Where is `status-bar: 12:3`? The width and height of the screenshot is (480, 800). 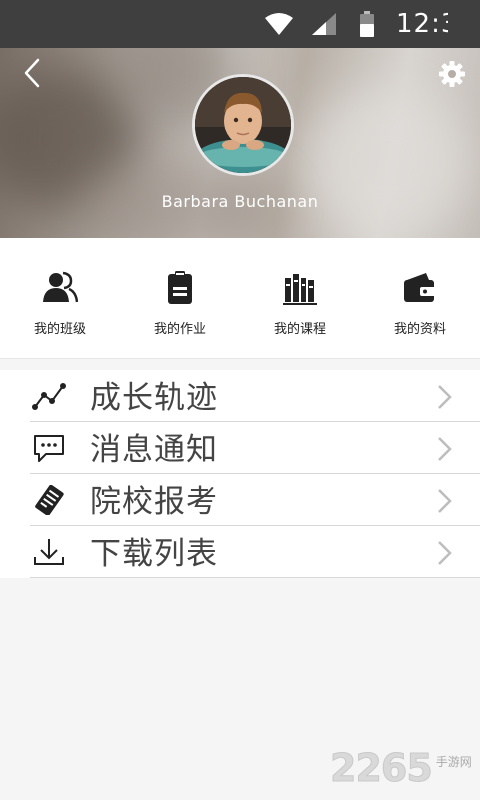
status-bar: 12:3 is located at coordinates (240, 24).